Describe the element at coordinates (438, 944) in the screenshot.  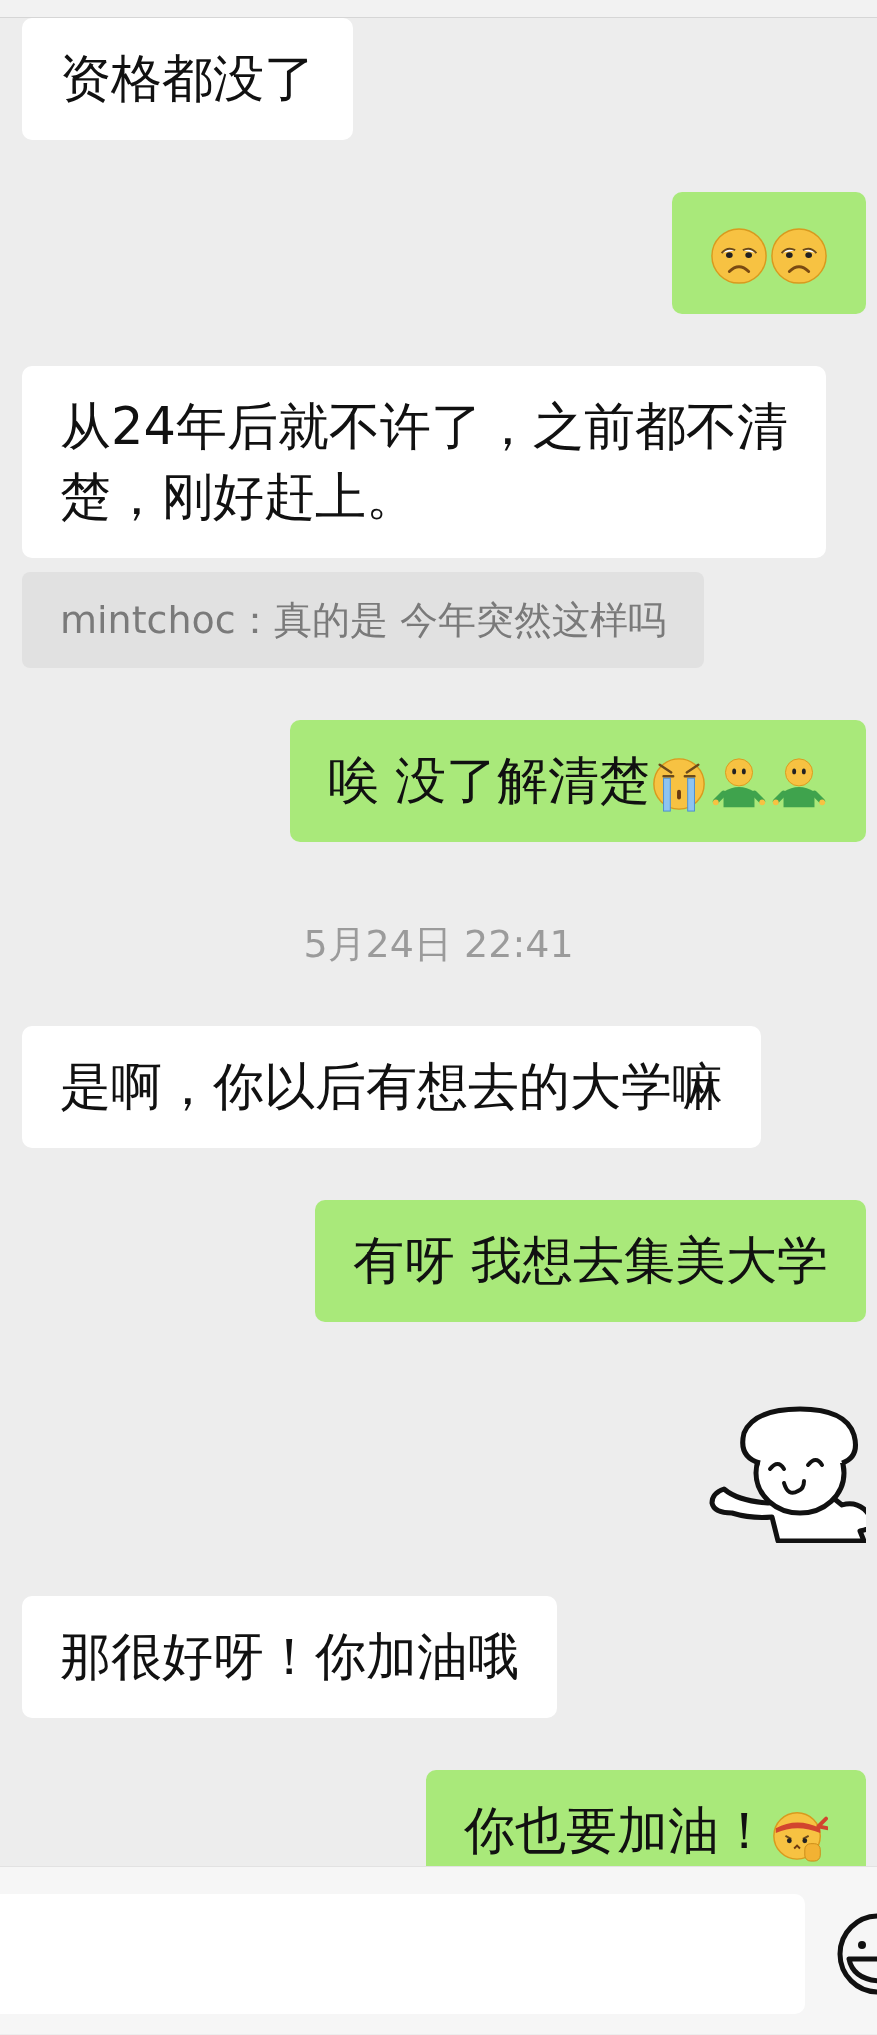
I see `timestamp: 5月24日 22:41` at that location.